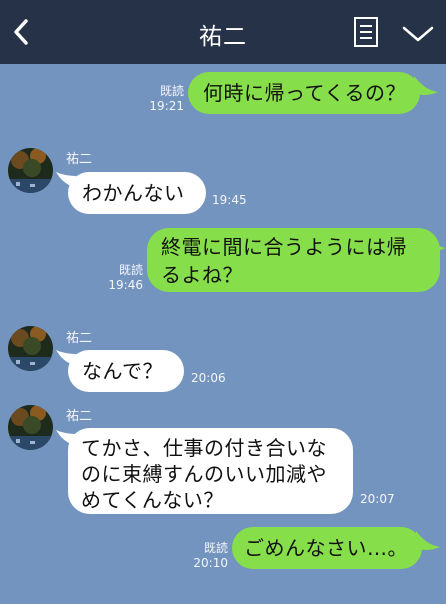 This screenshot has width=446, height=604. I want to click on message-text: ごめんなさい…。, so click(326, 548).